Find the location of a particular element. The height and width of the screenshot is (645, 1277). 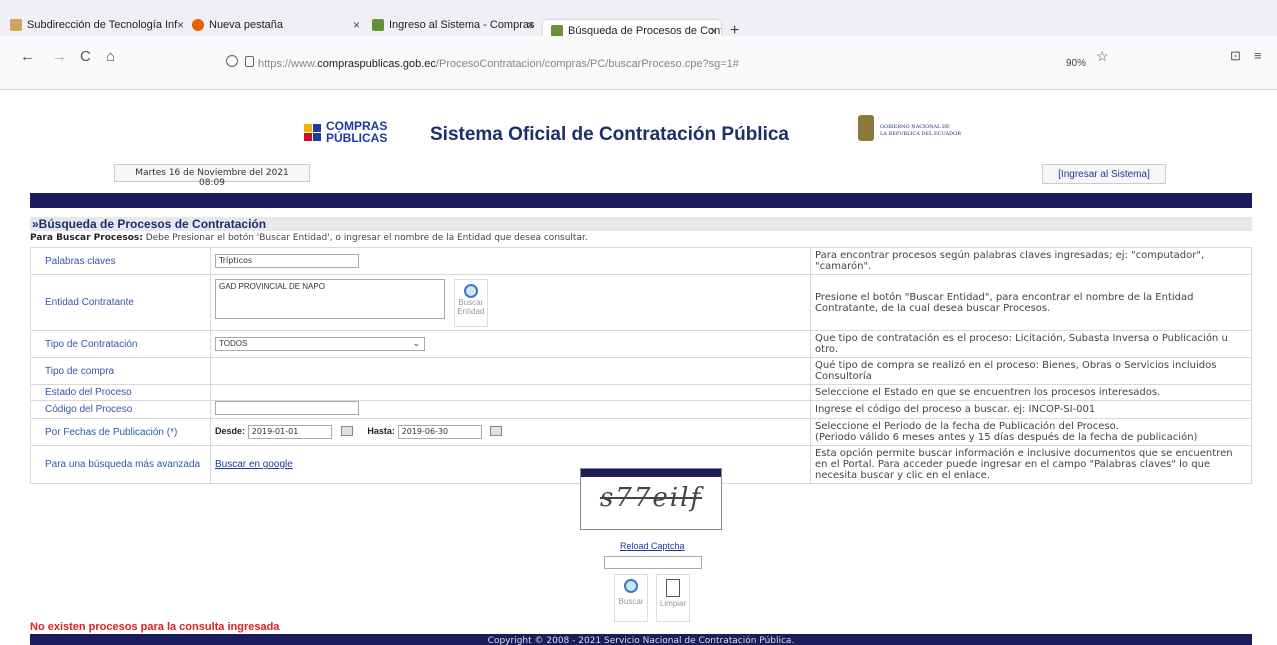

tab-subdireccion: Subdirección de Tecnología Inf × is located at coordinates (99, 25).